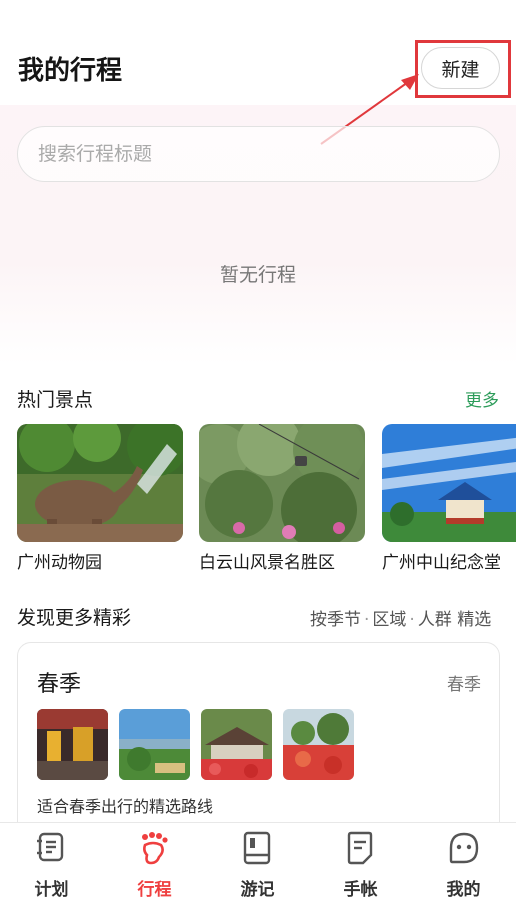 This screenshot has width=516, height=897. What do you see at coordinates (257, 888) in the screenshot?
I see `tab-label: 游记` at bounding box center [257, 888].